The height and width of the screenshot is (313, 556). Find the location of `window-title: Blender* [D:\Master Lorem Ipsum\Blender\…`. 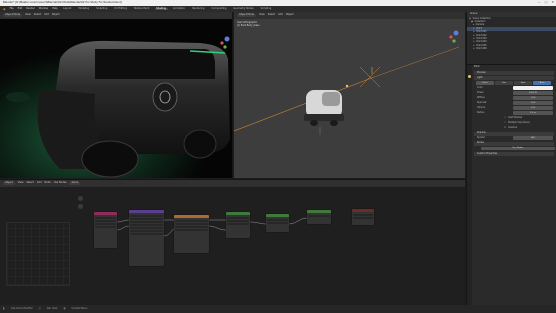

window-title: Blender* [D:\Master Lorem Ipsum\Blender\… is located at coordinates (62, 2).